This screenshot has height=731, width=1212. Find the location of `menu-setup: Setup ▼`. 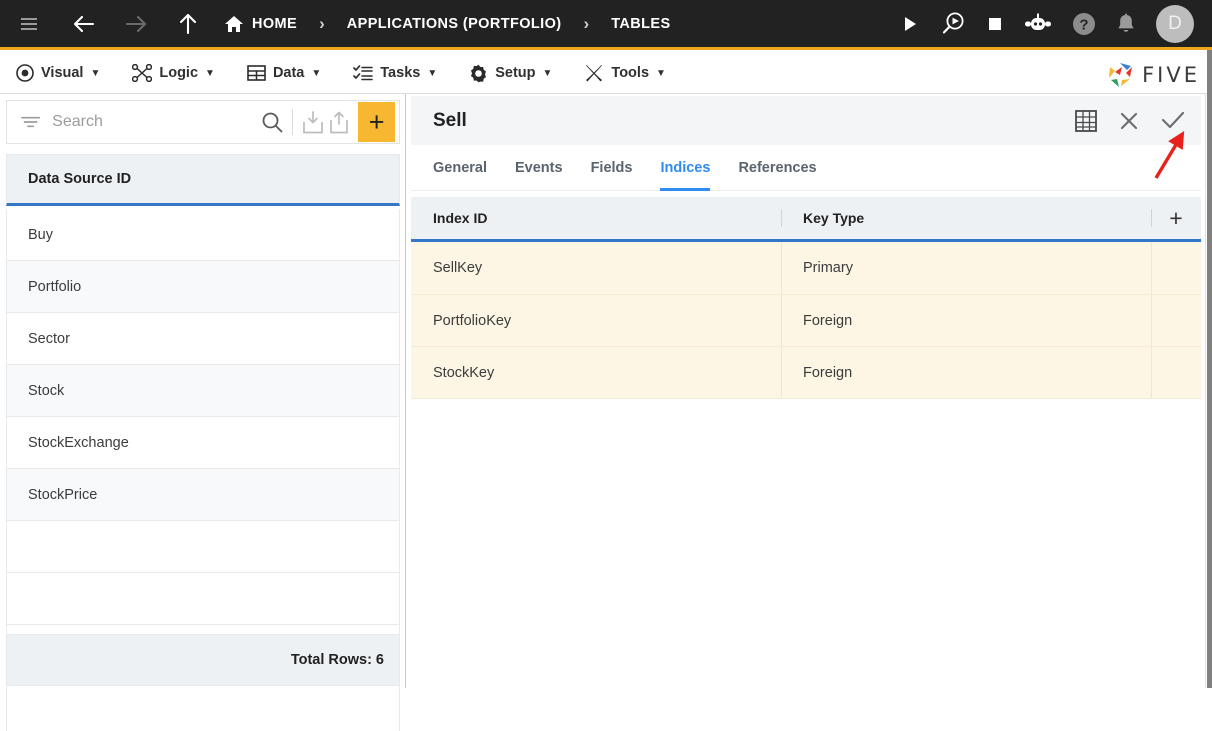

menu-setup: Setup ▼ is located at coordinates (510, 73).